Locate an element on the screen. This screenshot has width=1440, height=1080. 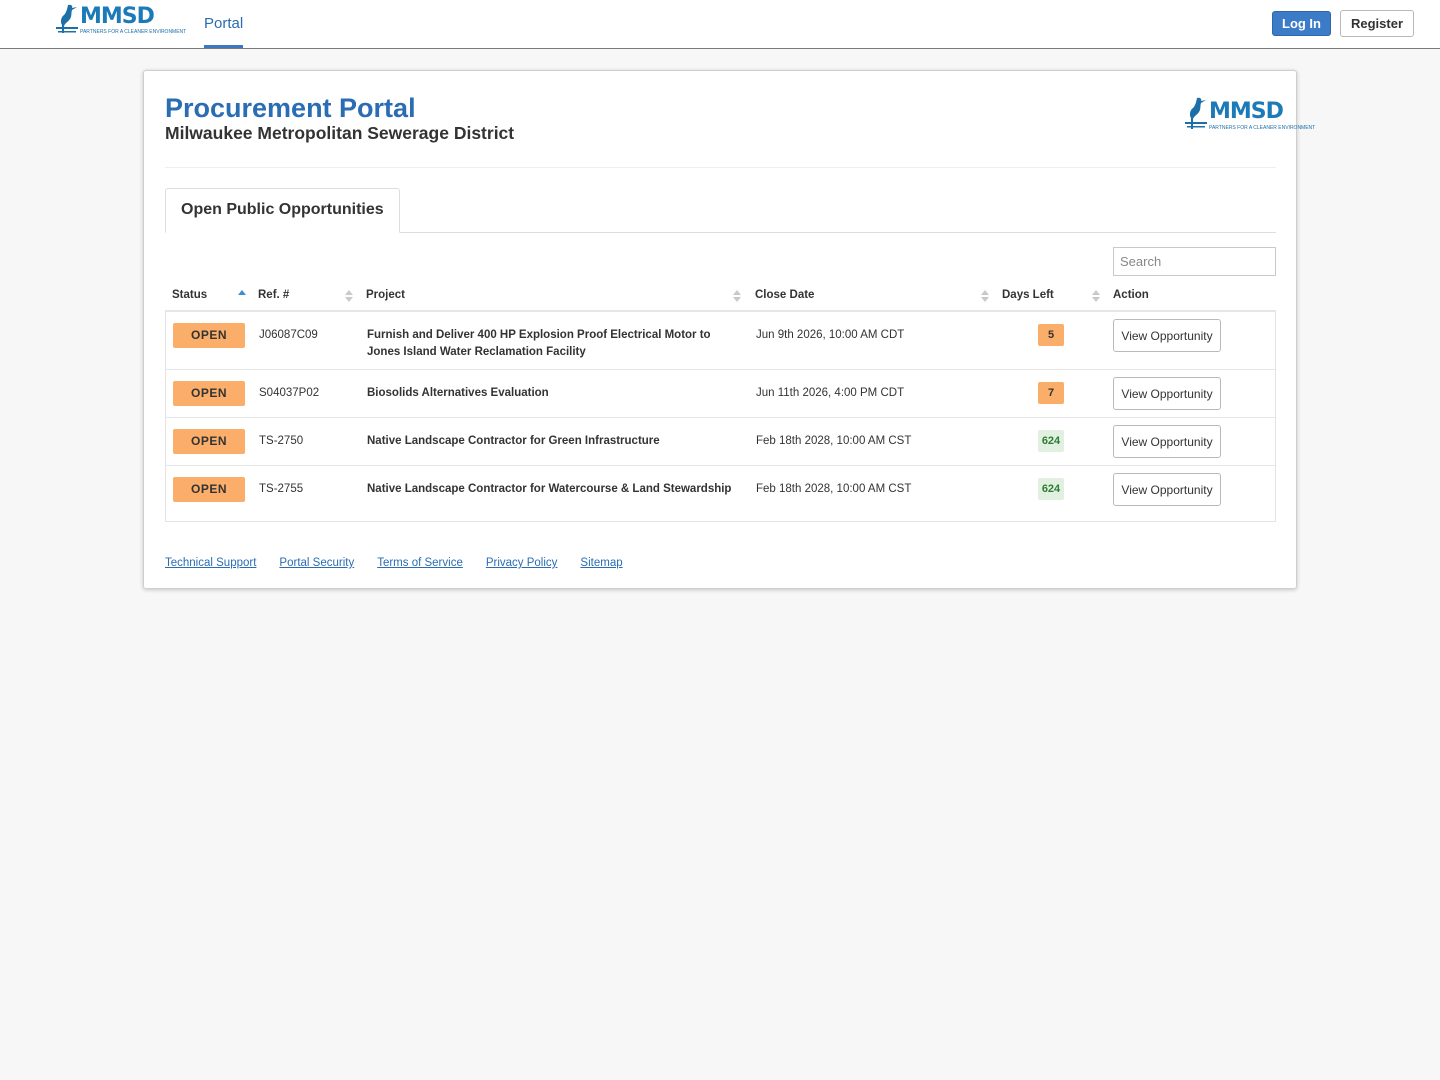
mmsd-logo: MMSD PARTNERS FOR A CLEANER ENVIRONMENT is located at coordinates (120, 19).